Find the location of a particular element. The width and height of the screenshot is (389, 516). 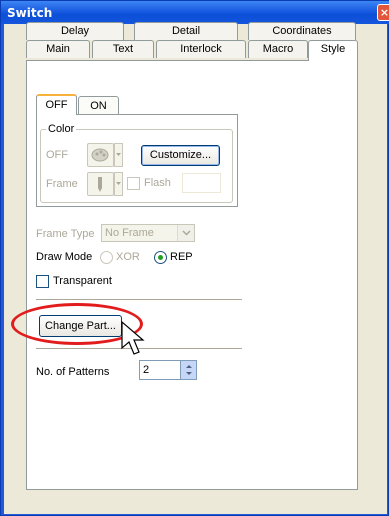

patterns-value: 2 is located at coordinates (146, 370).